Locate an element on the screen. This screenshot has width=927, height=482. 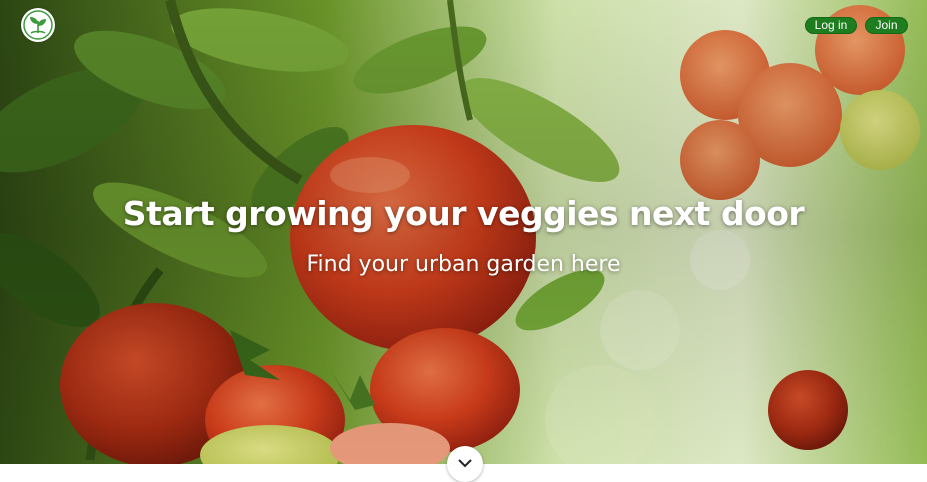
chevron-down-icon is located at coordinates (465, 463).